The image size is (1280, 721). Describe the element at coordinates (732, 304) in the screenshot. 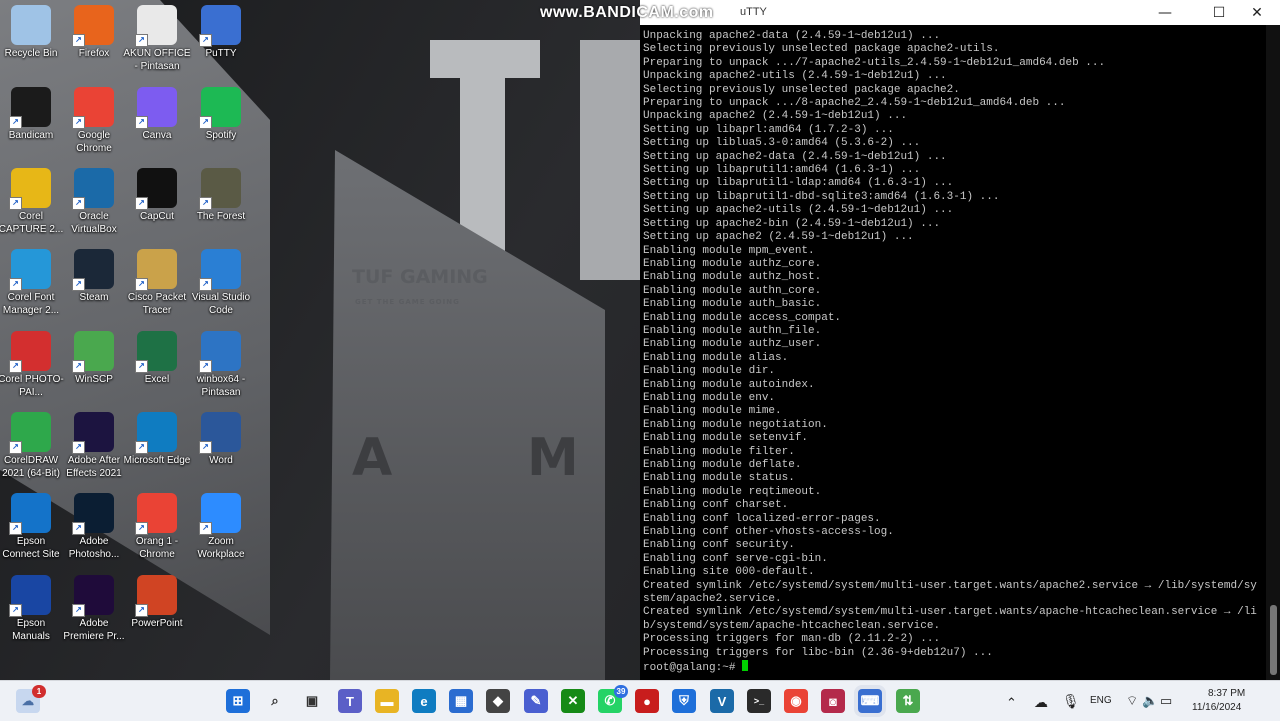

I see `terminal-line: Enabling module auth_basic.` at that location.